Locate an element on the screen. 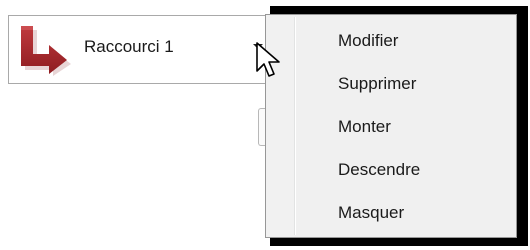 The image size is (530, 250). menu-item-monter: Monter is located at coordinates (391, 127).